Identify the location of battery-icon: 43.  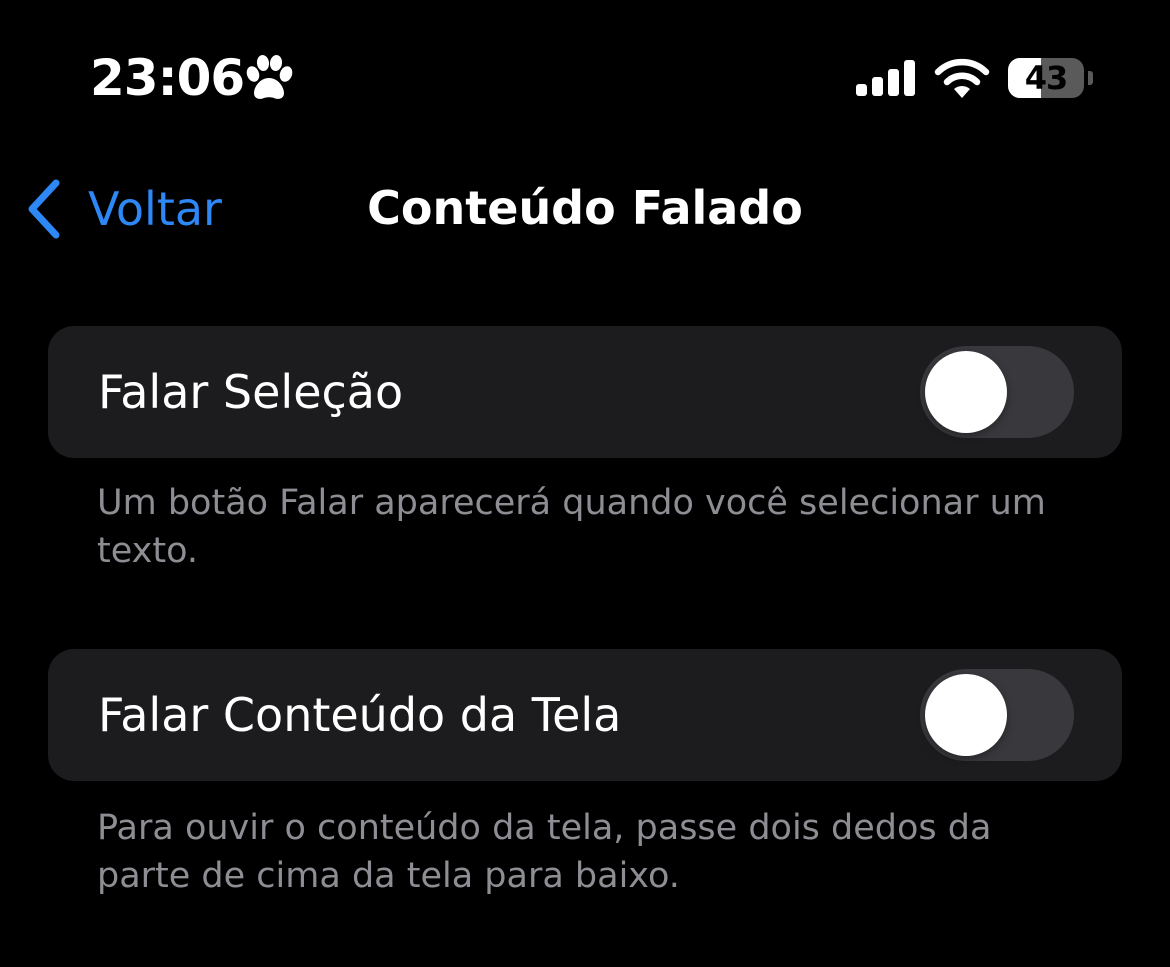
(1051, 78).